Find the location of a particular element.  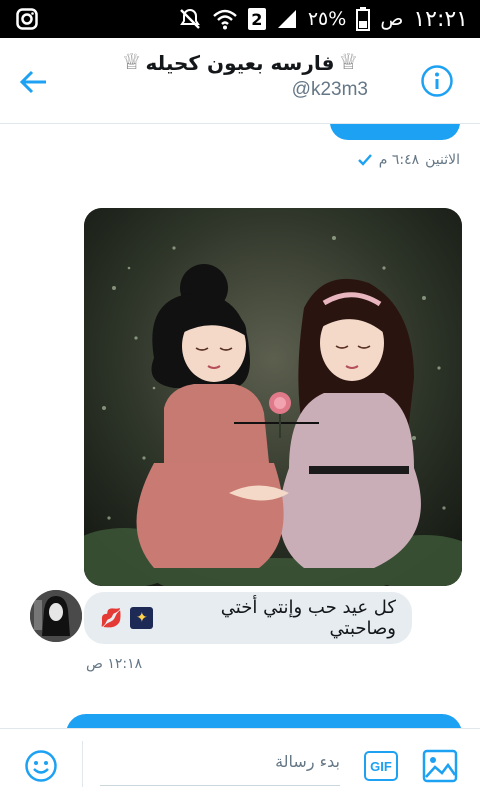

kiss-lips-emoji: 💋 is located at coordinates (111, 618).